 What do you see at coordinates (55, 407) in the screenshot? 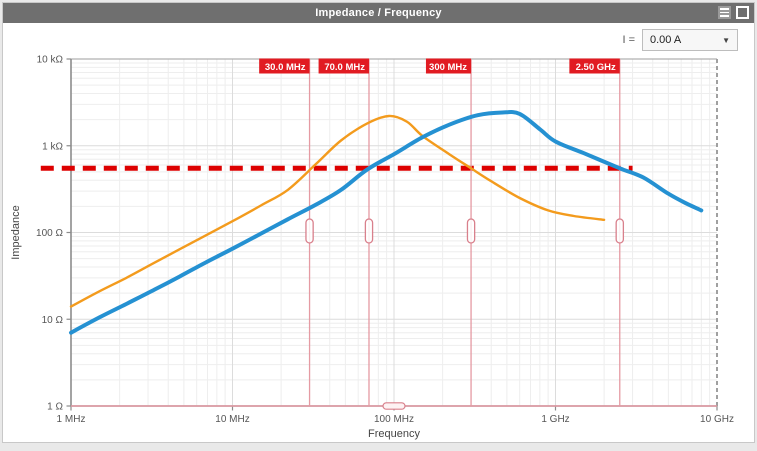
I see `y-tick-label: 1 Ω` at bounding box center [55, 407].